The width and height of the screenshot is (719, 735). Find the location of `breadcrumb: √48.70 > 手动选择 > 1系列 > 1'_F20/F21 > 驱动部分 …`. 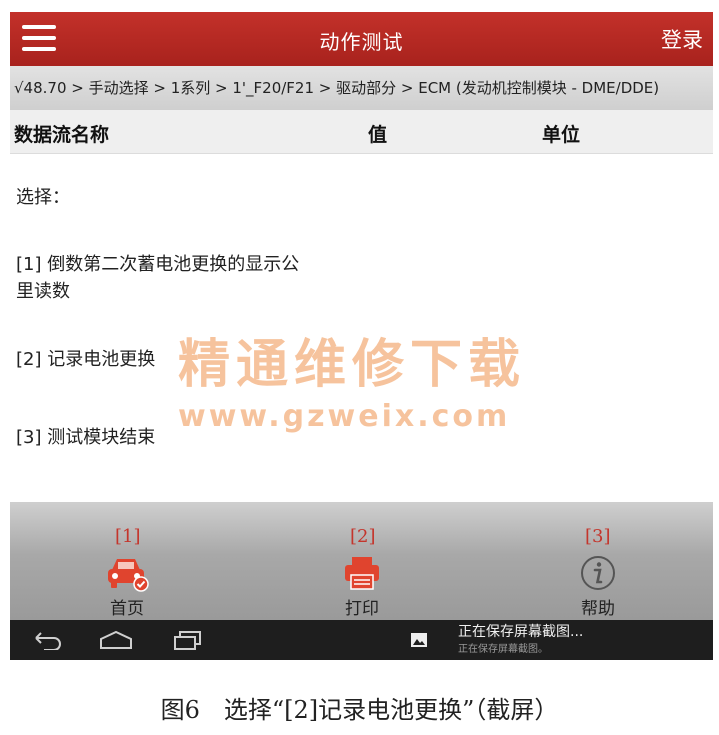

breadcrumb: √48.70 > 手动选择 > 1系列 > 1'_F20/F21 > 驱动部分 … is located at coordinates (361, 88).